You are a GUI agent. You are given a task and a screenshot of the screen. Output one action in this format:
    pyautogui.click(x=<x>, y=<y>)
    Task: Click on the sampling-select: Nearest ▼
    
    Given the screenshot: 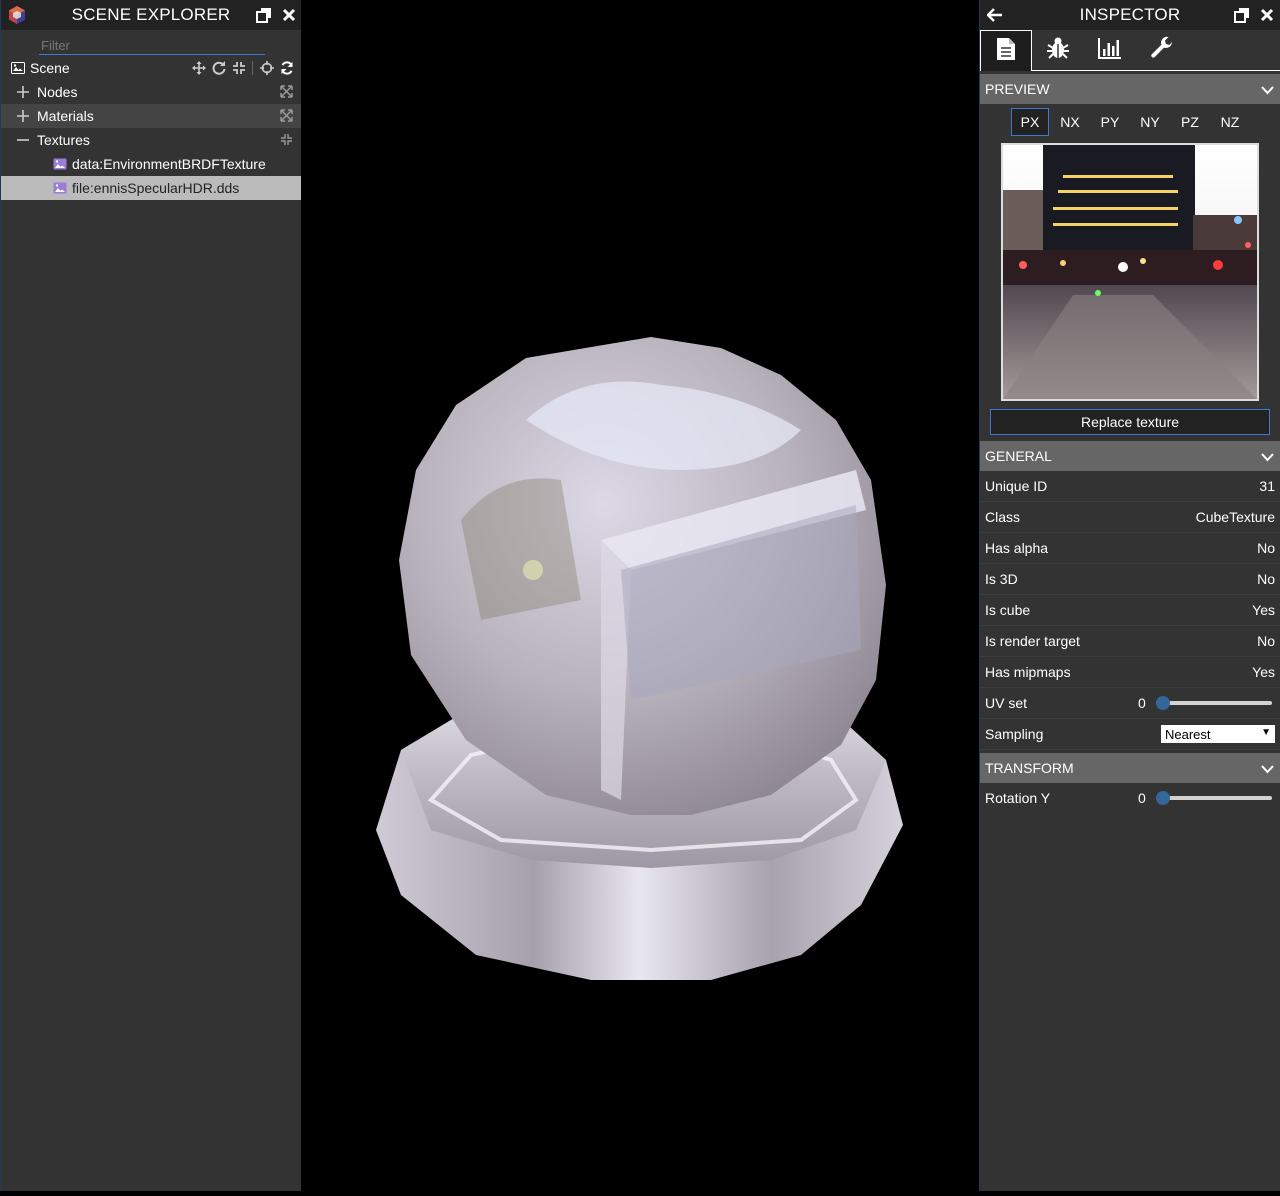 What is the action you would take?
    pyautogui.click(x=1218, y=734)
    